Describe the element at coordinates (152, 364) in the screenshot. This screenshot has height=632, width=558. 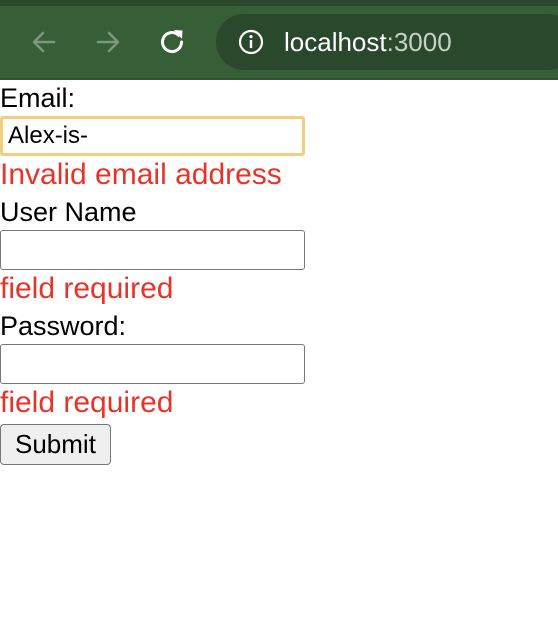
I see `password-field` at that location.